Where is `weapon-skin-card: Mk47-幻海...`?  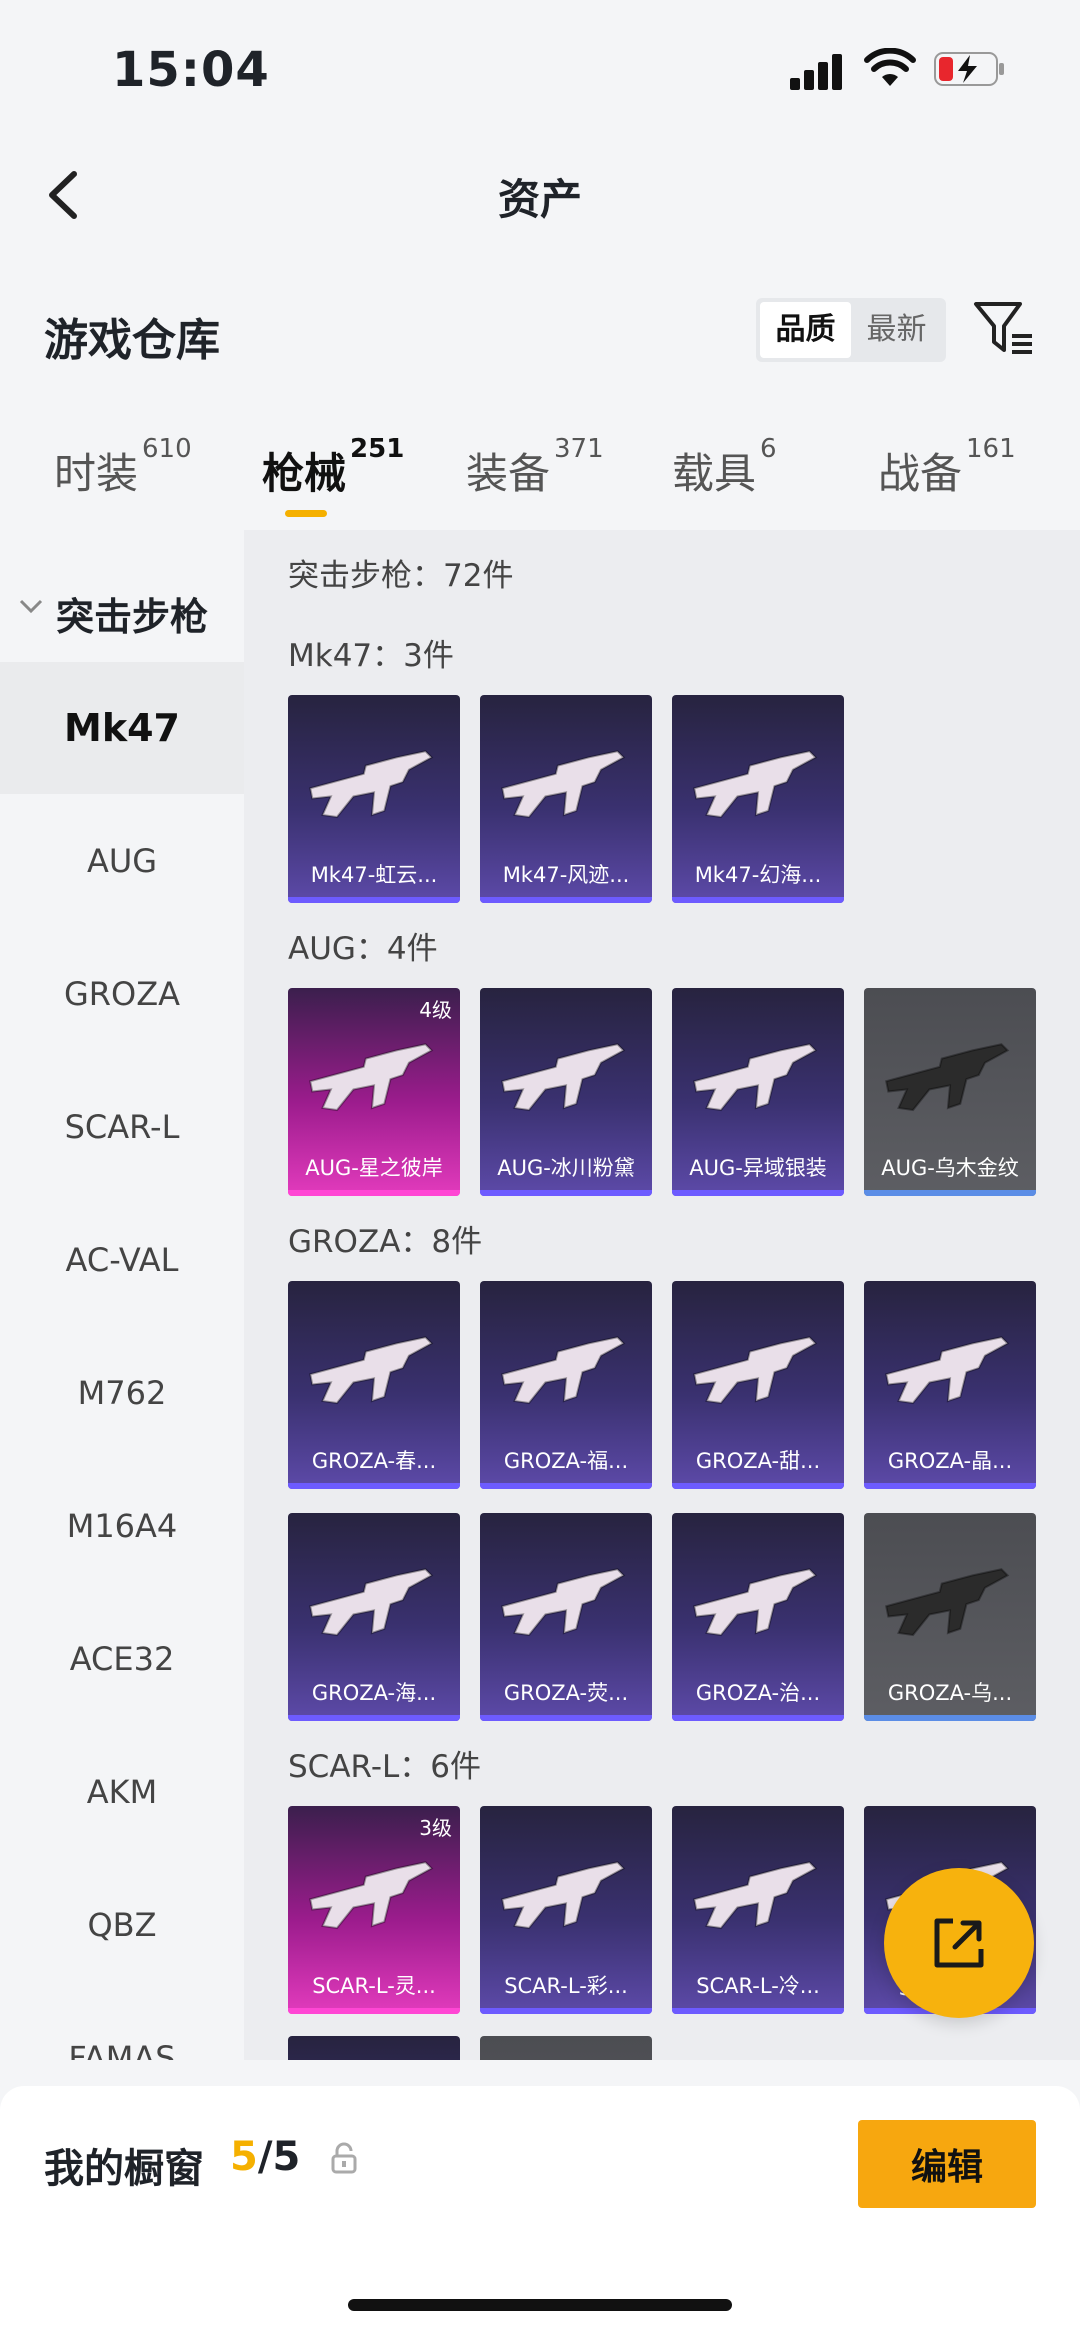 weapon-skin-card: Mk47-幻海... is located at coordinates (758, 799).